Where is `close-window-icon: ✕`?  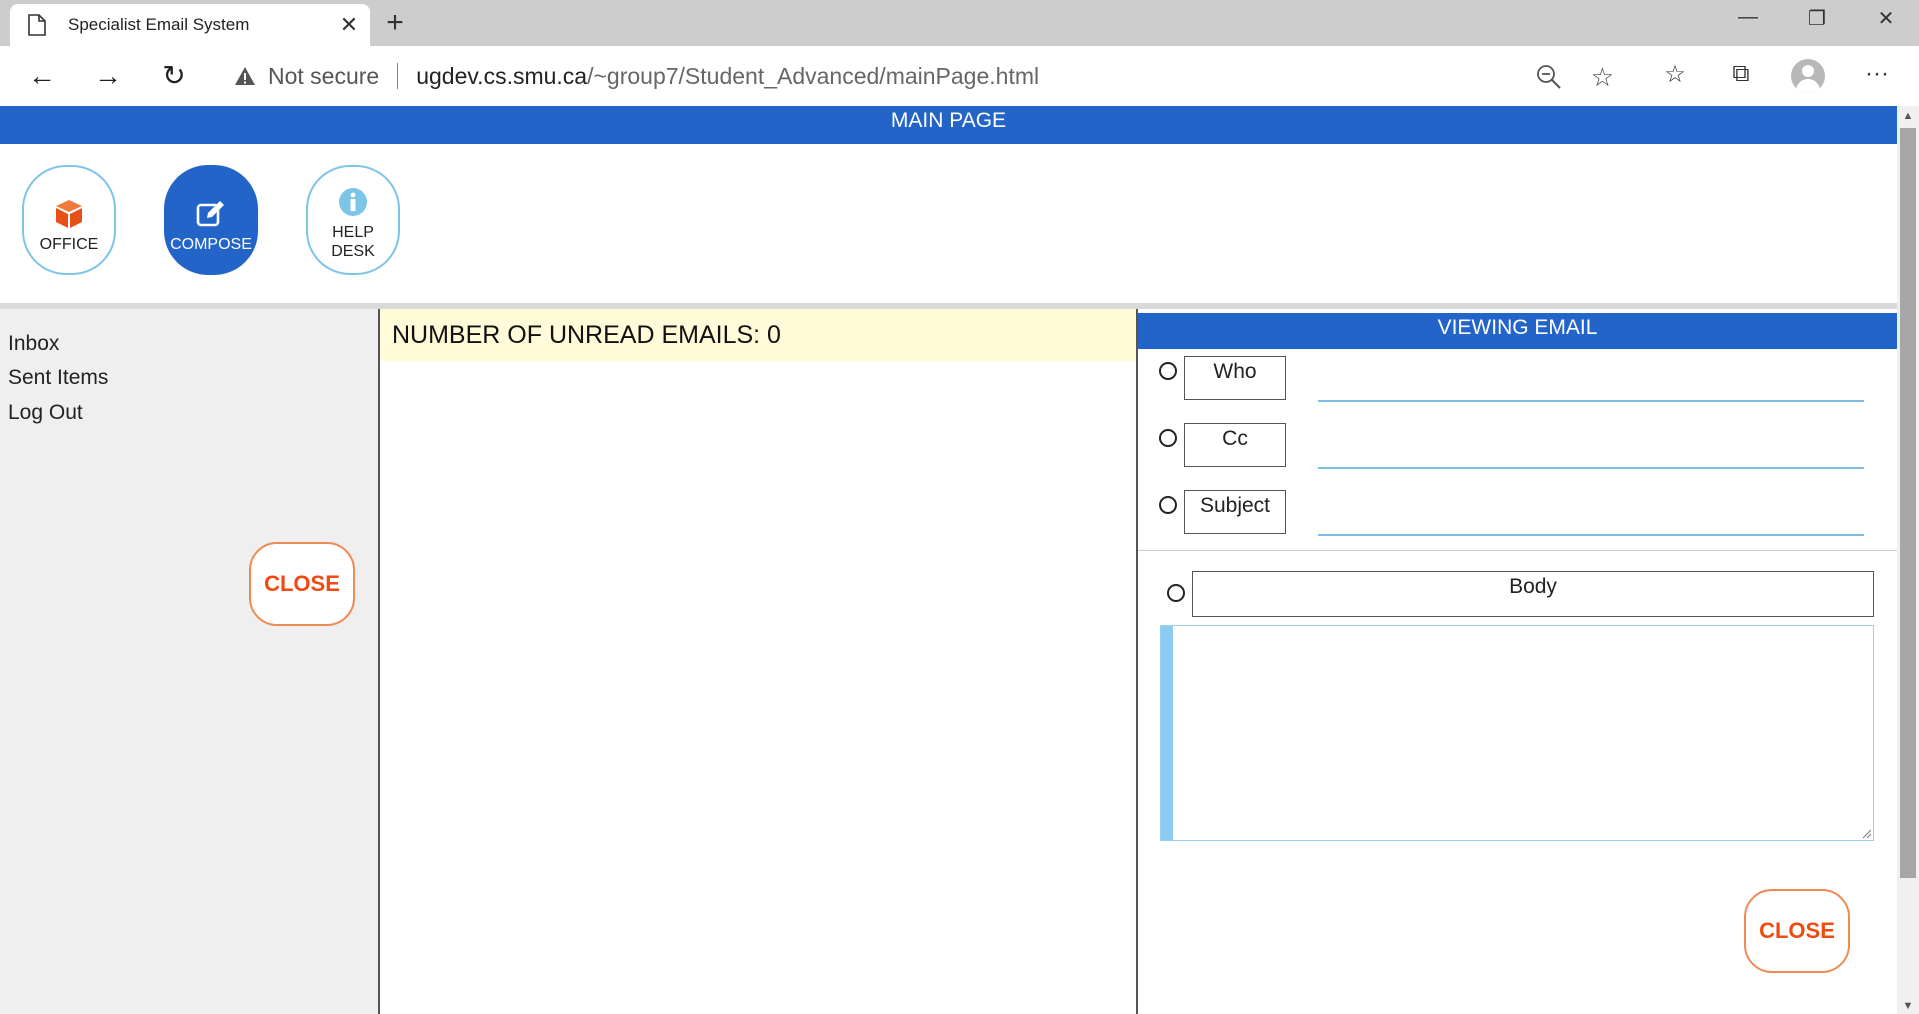
close-window-icon: ✕ is located at coordinates (1886, 18).